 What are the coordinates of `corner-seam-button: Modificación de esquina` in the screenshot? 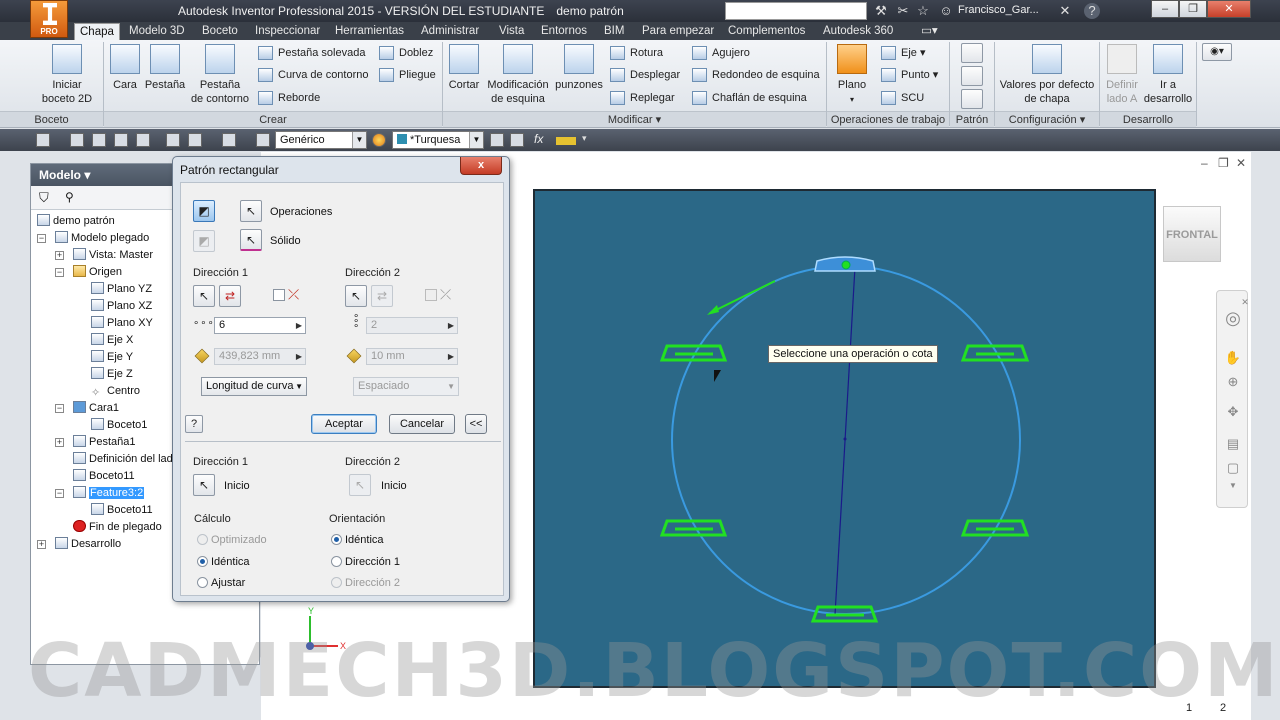 It's located at (518, 75).